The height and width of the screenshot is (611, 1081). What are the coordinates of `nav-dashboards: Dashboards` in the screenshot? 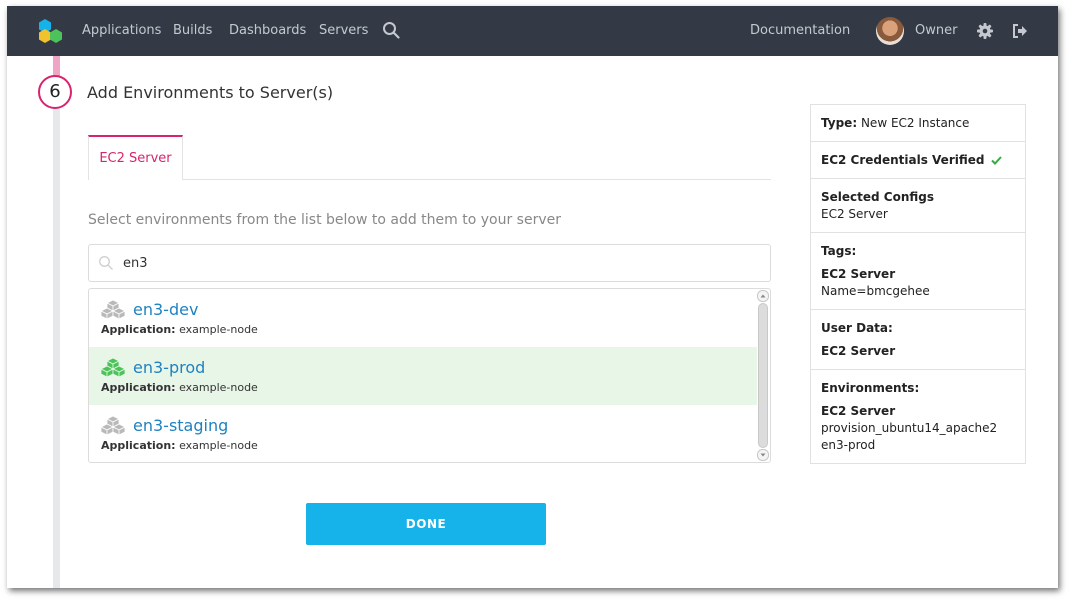 It's located at (267, 30).